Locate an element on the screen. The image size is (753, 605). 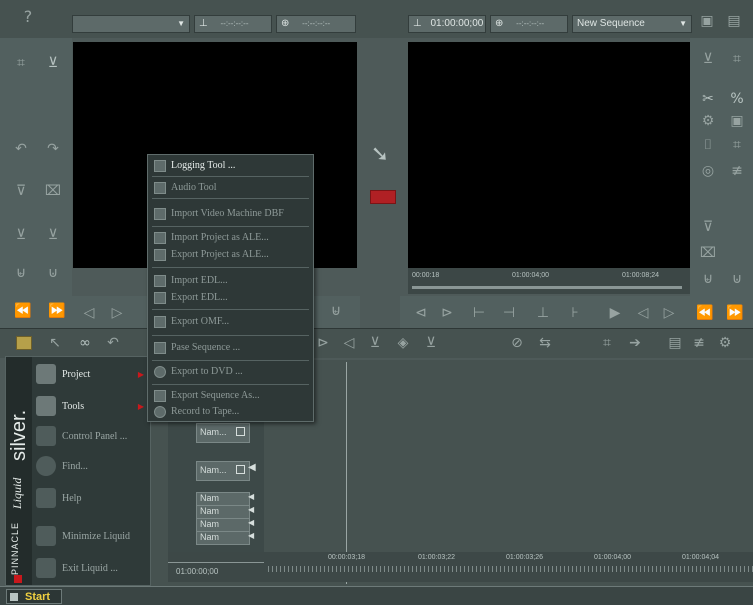
step-forward-icon: ▷ is located at coordinates (669, 313).